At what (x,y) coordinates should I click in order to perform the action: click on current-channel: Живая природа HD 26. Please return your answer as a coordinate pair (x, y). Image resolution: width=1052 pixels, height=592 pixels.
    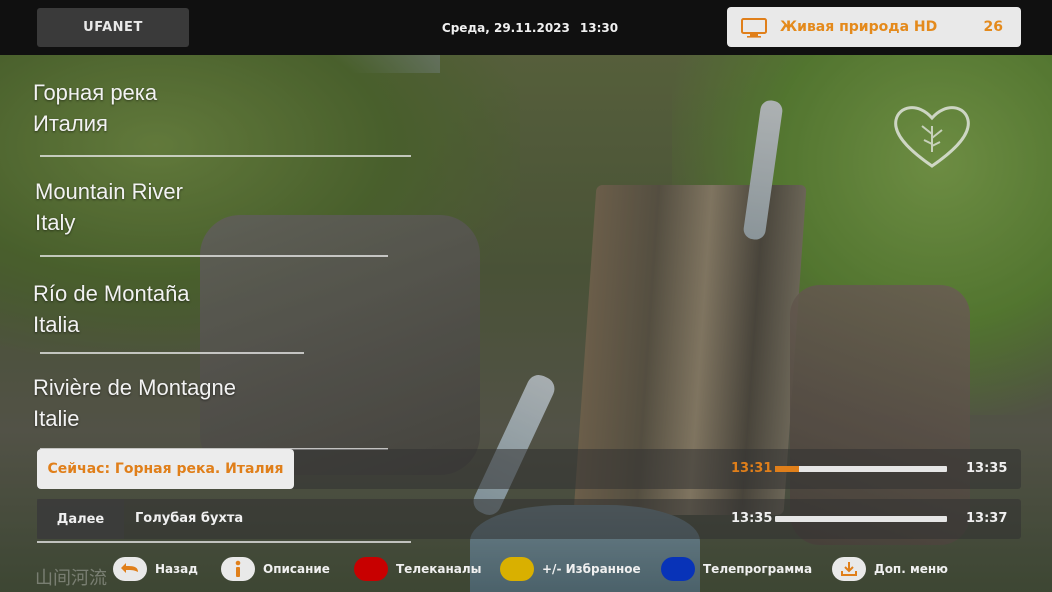
    Looking at the image, I should click on (874, 27).